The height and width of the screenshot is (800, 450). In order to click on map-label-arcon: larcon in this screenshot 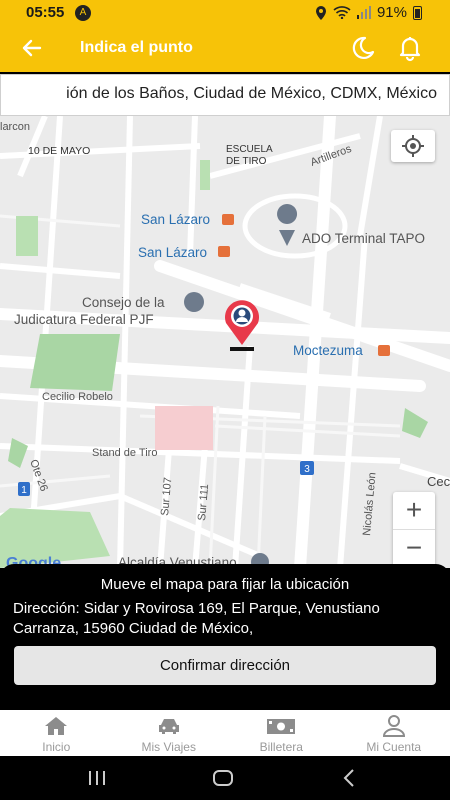, I will do `click(15, 127)`.